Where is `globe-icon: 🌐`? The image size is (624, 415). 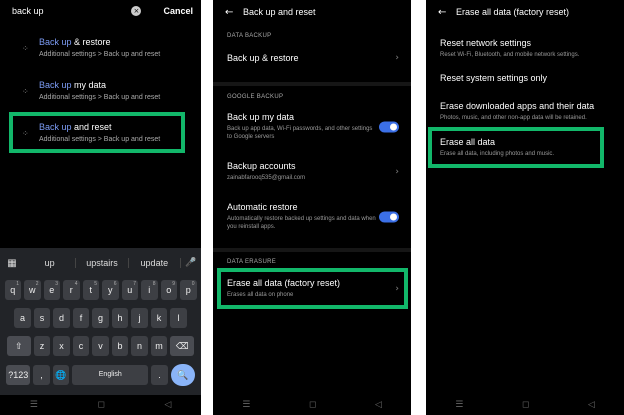
globe-icon: 🌐 is located at coordinates (61, 375).